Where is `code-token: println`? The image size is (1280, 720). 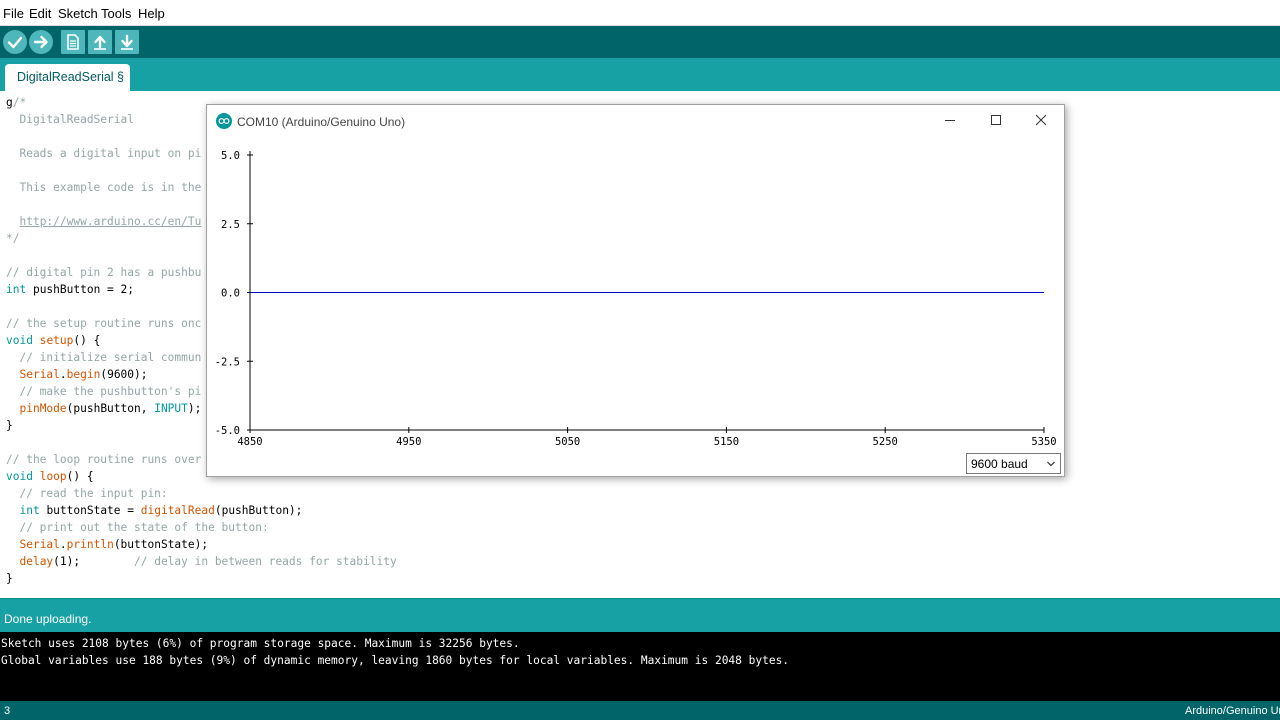 code-token: println is located at coordinates (90, 544).